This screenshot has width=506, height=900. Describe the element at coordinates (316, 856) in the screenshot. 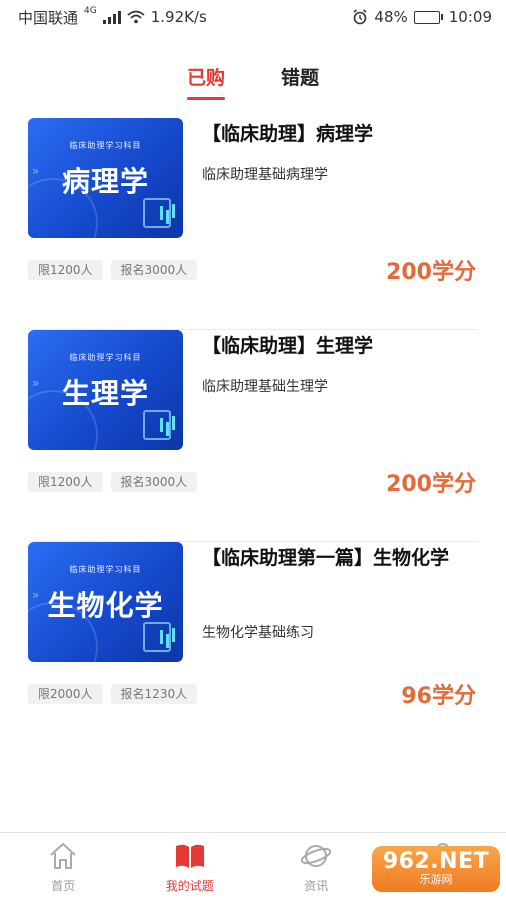

I see `planet-icon` at that location.